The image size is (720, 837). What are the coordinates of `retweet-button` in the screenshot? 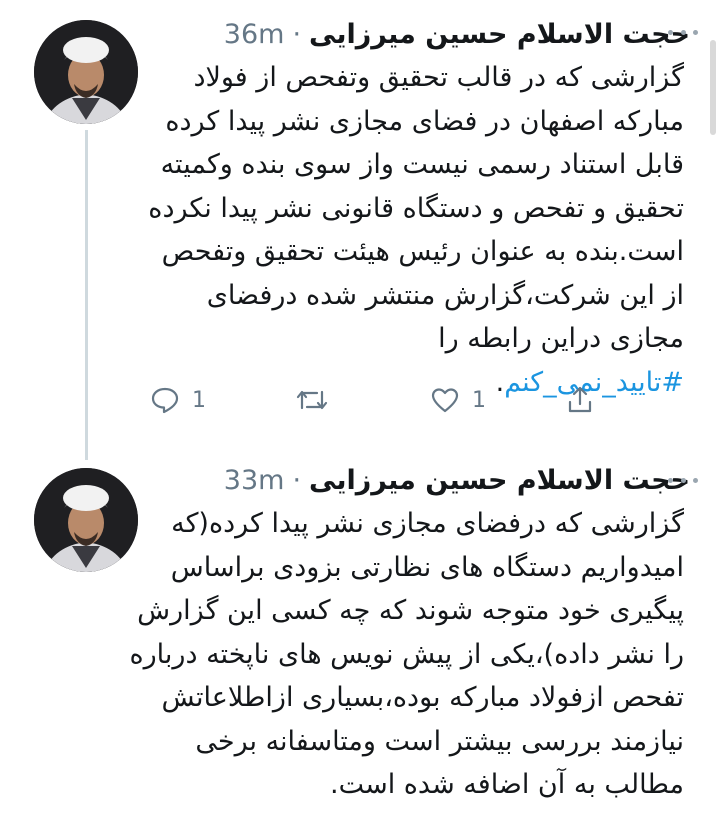 It's located at (312, 400).